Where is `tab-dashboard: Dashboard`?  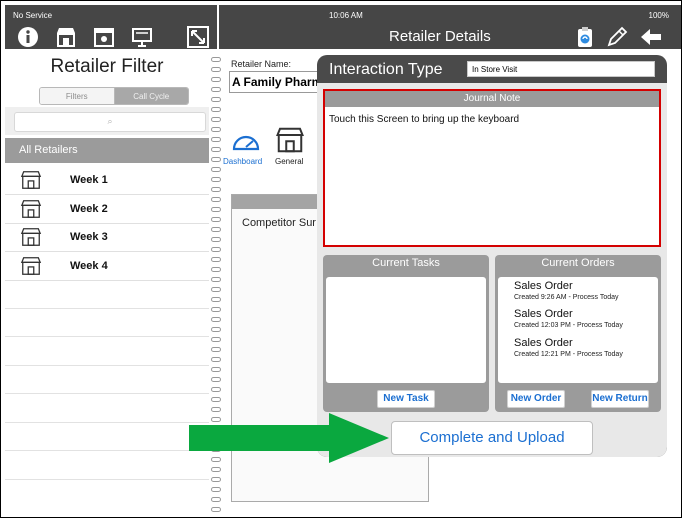
tab-dashboard: Dashboard is located at coordinates (242, 161).